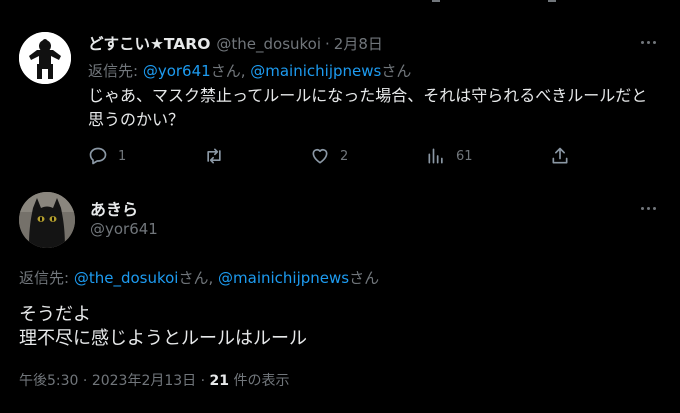 The width and height of the screenshot is (680, 413). What do you see at coordinates (435, 156) in the screenshot?
I see `analytics-icon` at bounding box center [435, 156].